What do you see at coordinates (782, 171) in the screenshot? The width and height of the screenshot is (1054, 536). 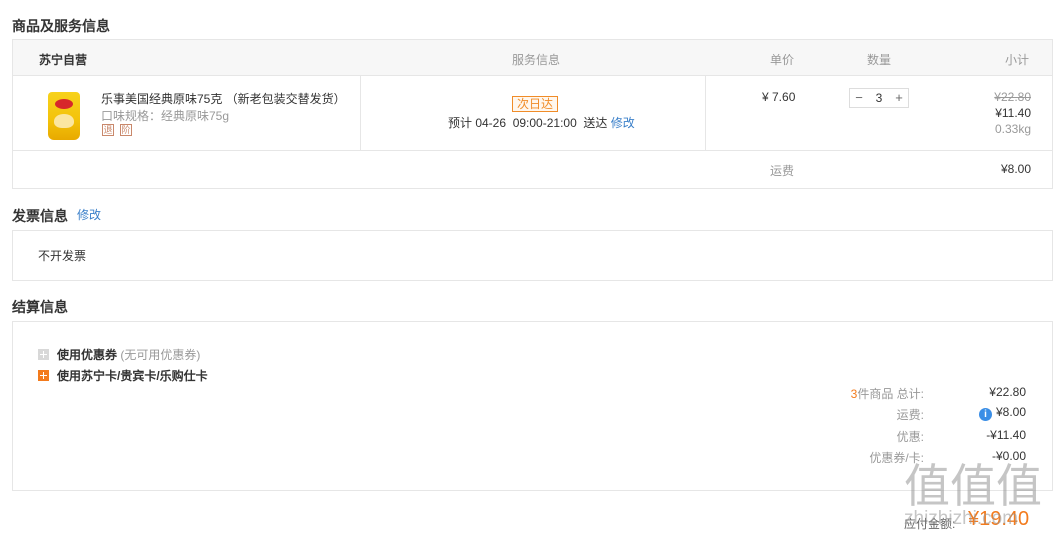 I see `freight-label: 运费` at bounding box center [782, 171].